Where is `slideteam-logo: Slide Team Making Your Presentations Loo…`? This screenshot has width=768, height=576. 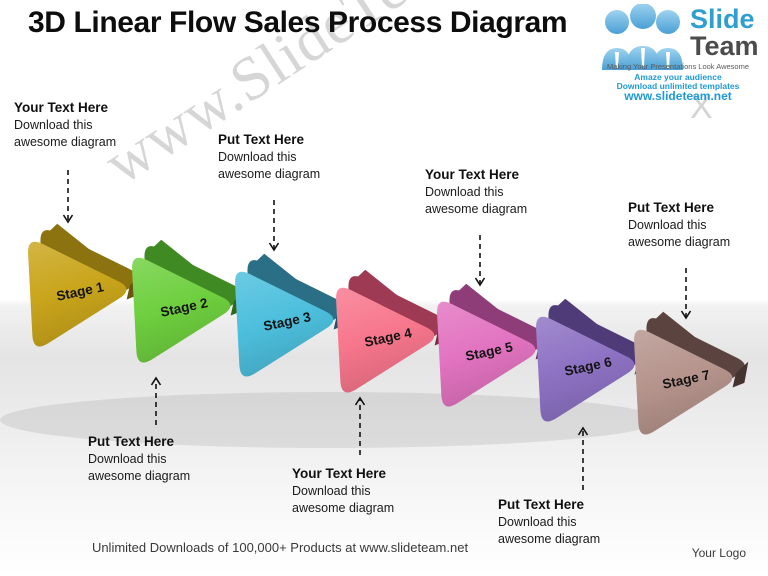
slideteam-logo: Slide Team Making Your Presentations Loo… is located at coordinates (678, 52).